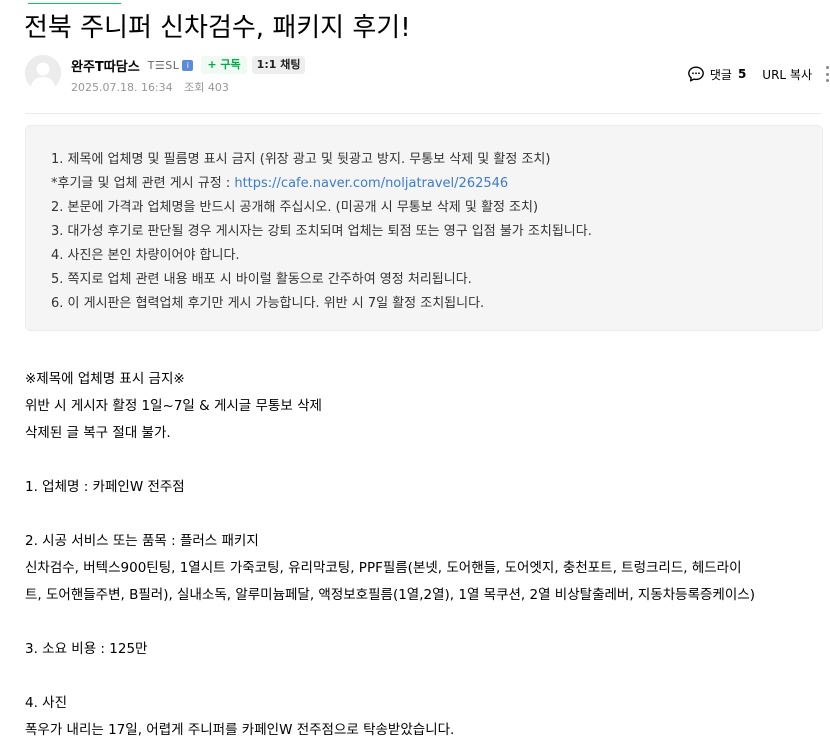  I want to click on comment-count: 5, so click(742, 74).